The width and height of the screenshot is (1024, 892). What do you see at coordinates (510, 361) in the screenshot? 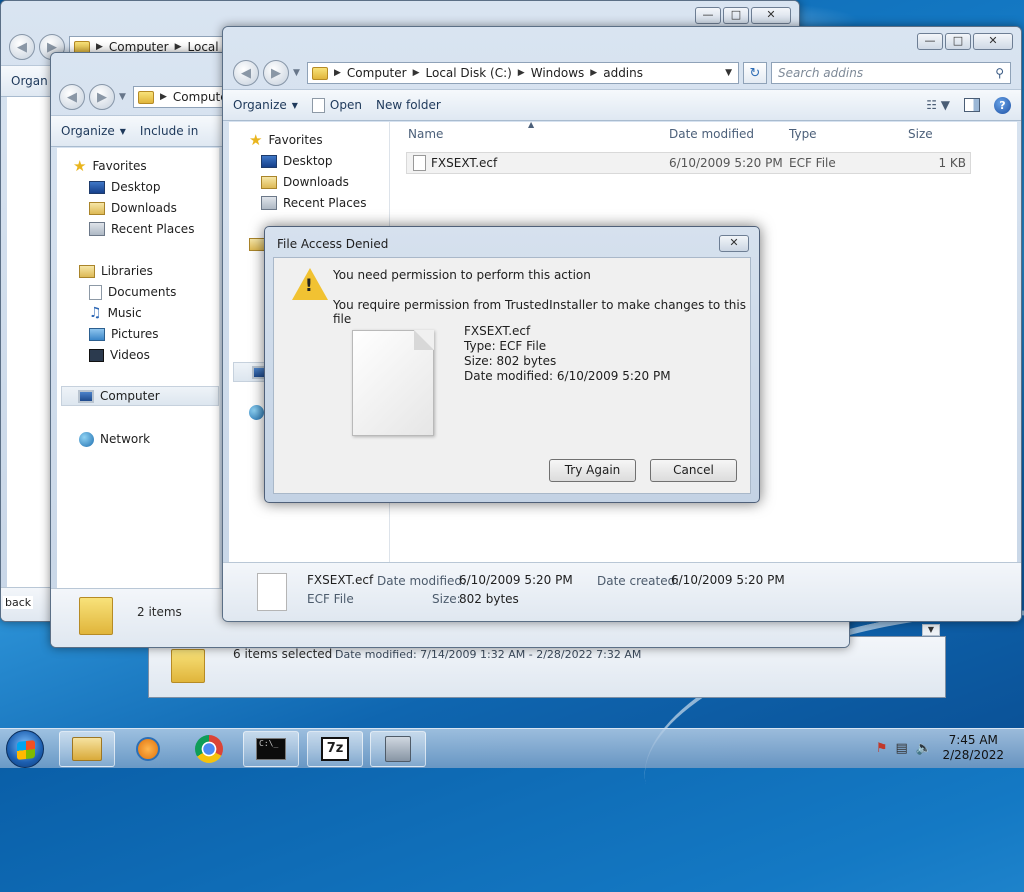
I see `file-info-size: Size: 802 bytes` at bounding box center [510, 361].